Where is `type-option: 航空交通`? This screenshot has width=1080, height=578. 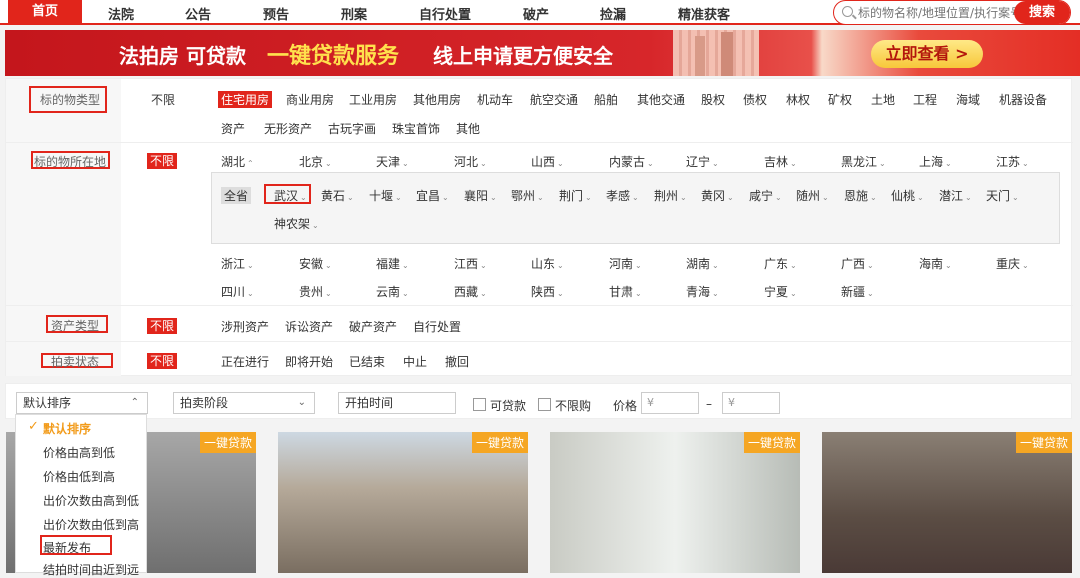 type-option: 航空交通 is located at coordinates (554, 99).